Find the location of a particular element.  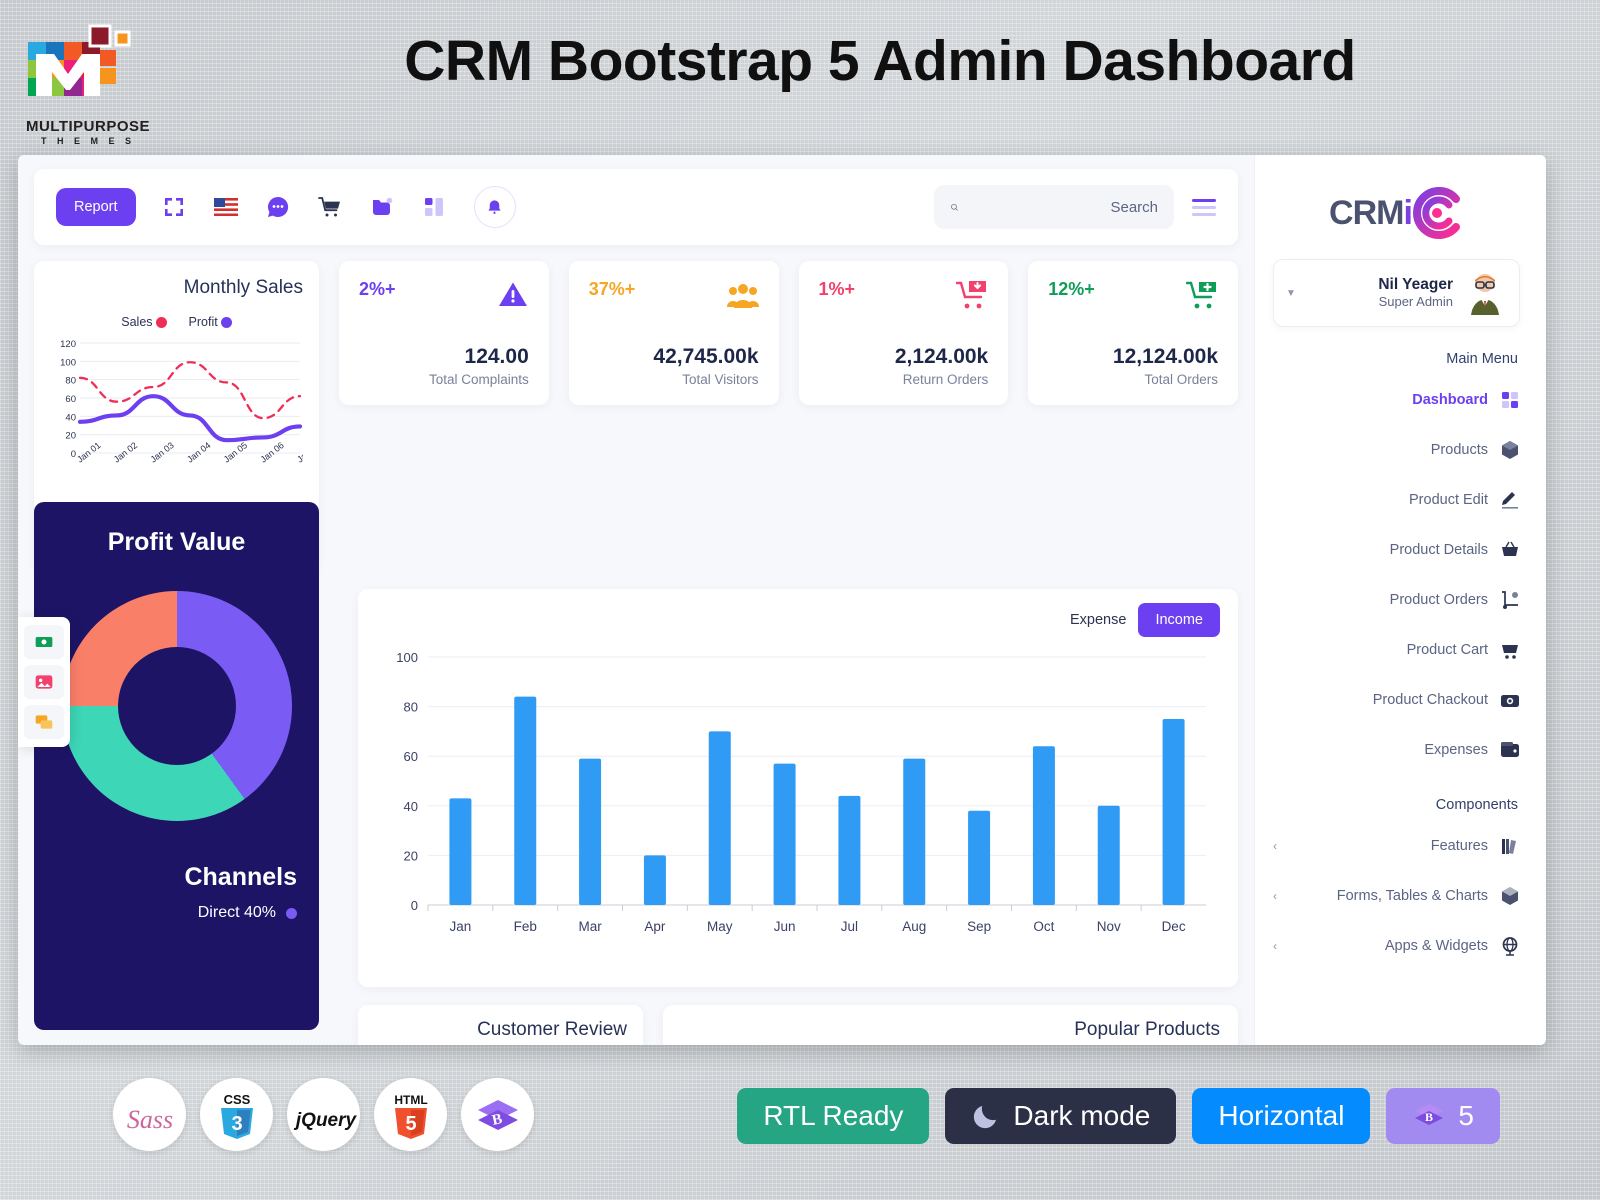

sidebar-item-apps-widgets: ‹ Apps & Widgets is located at coordinates (1396, 946).